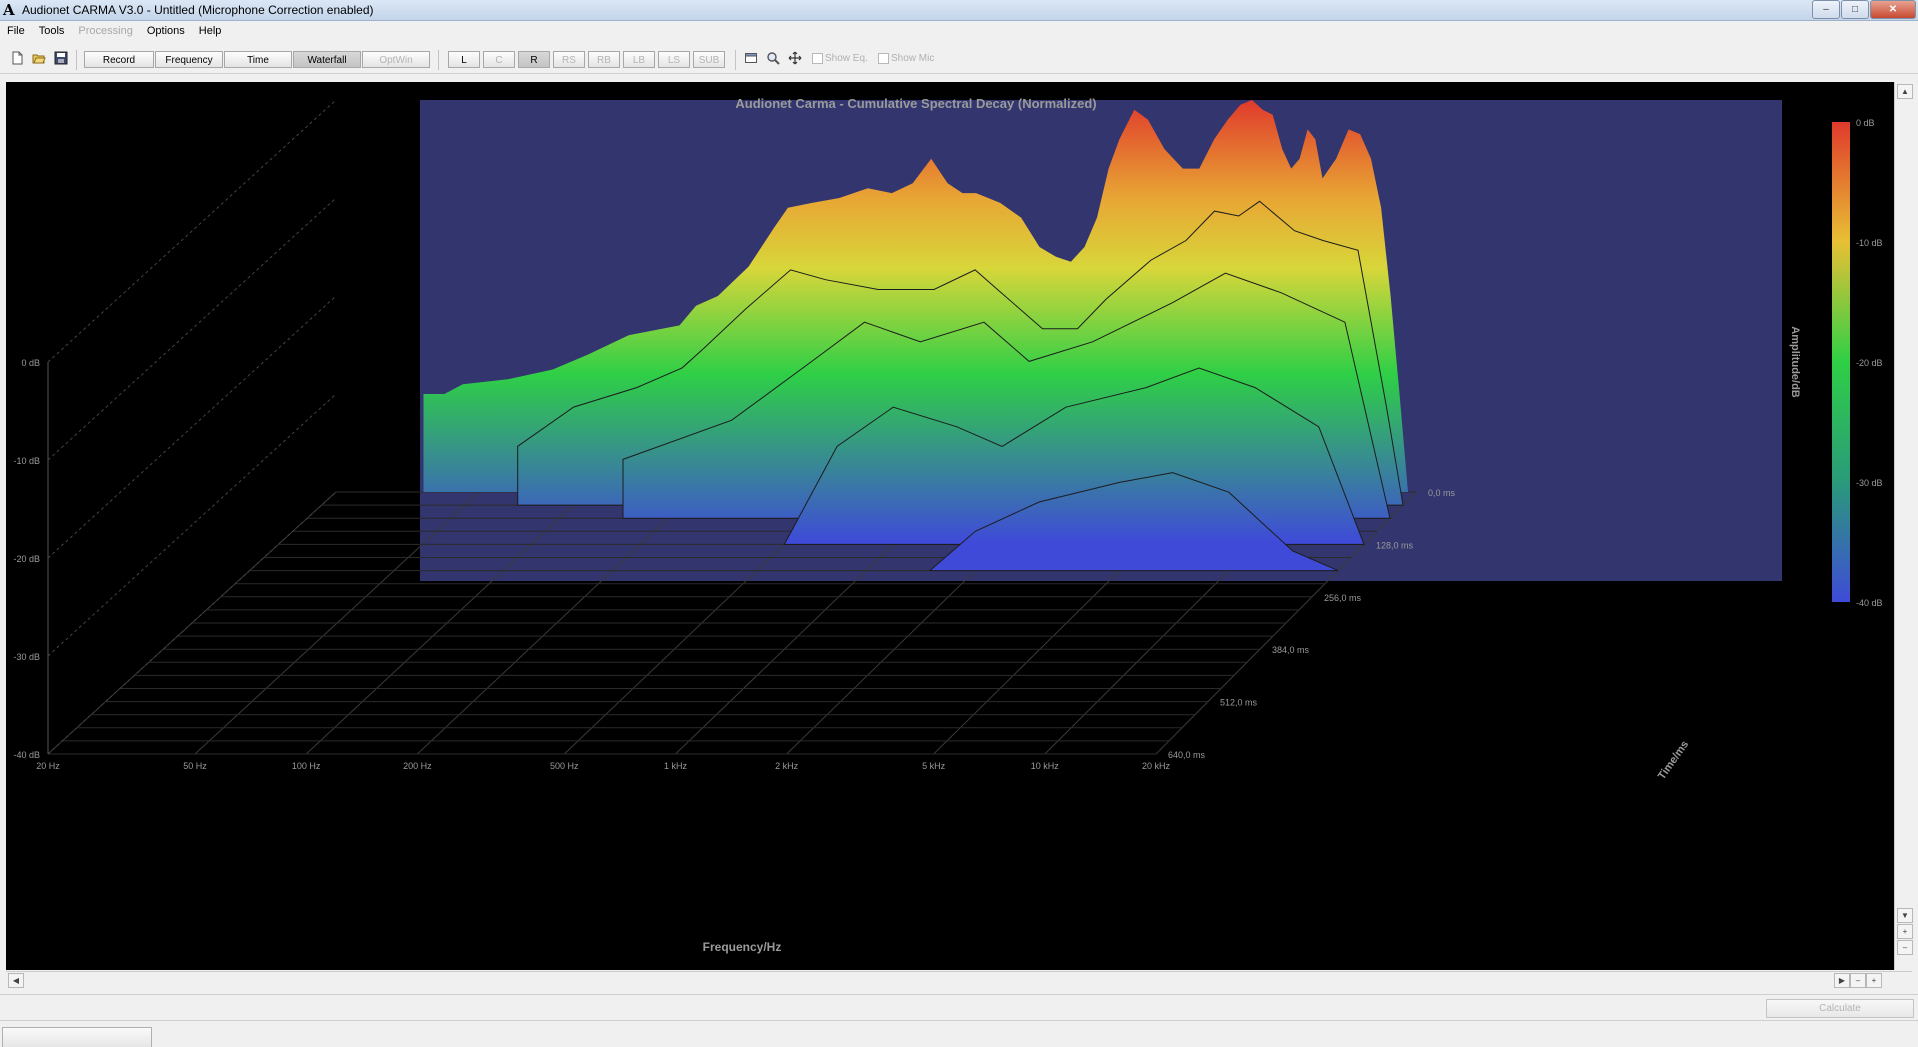 This screenshot has width=1918, height=1047. Describe the element at coordinates (1874, 980) in the screenshot. I see `zoom-in-horizontal-button: +` at that location.